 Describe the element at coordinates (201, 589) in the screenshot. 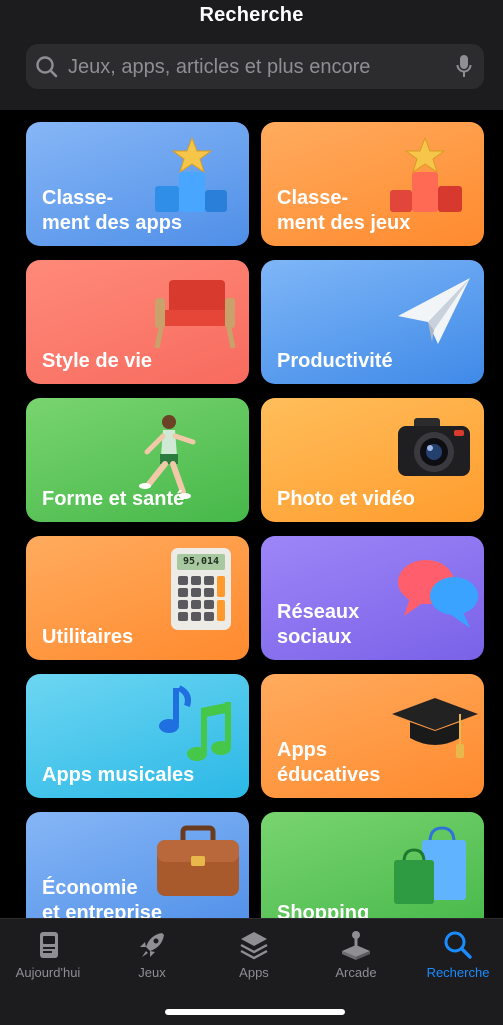

I see `calculator-icon: 95,014` at that location.